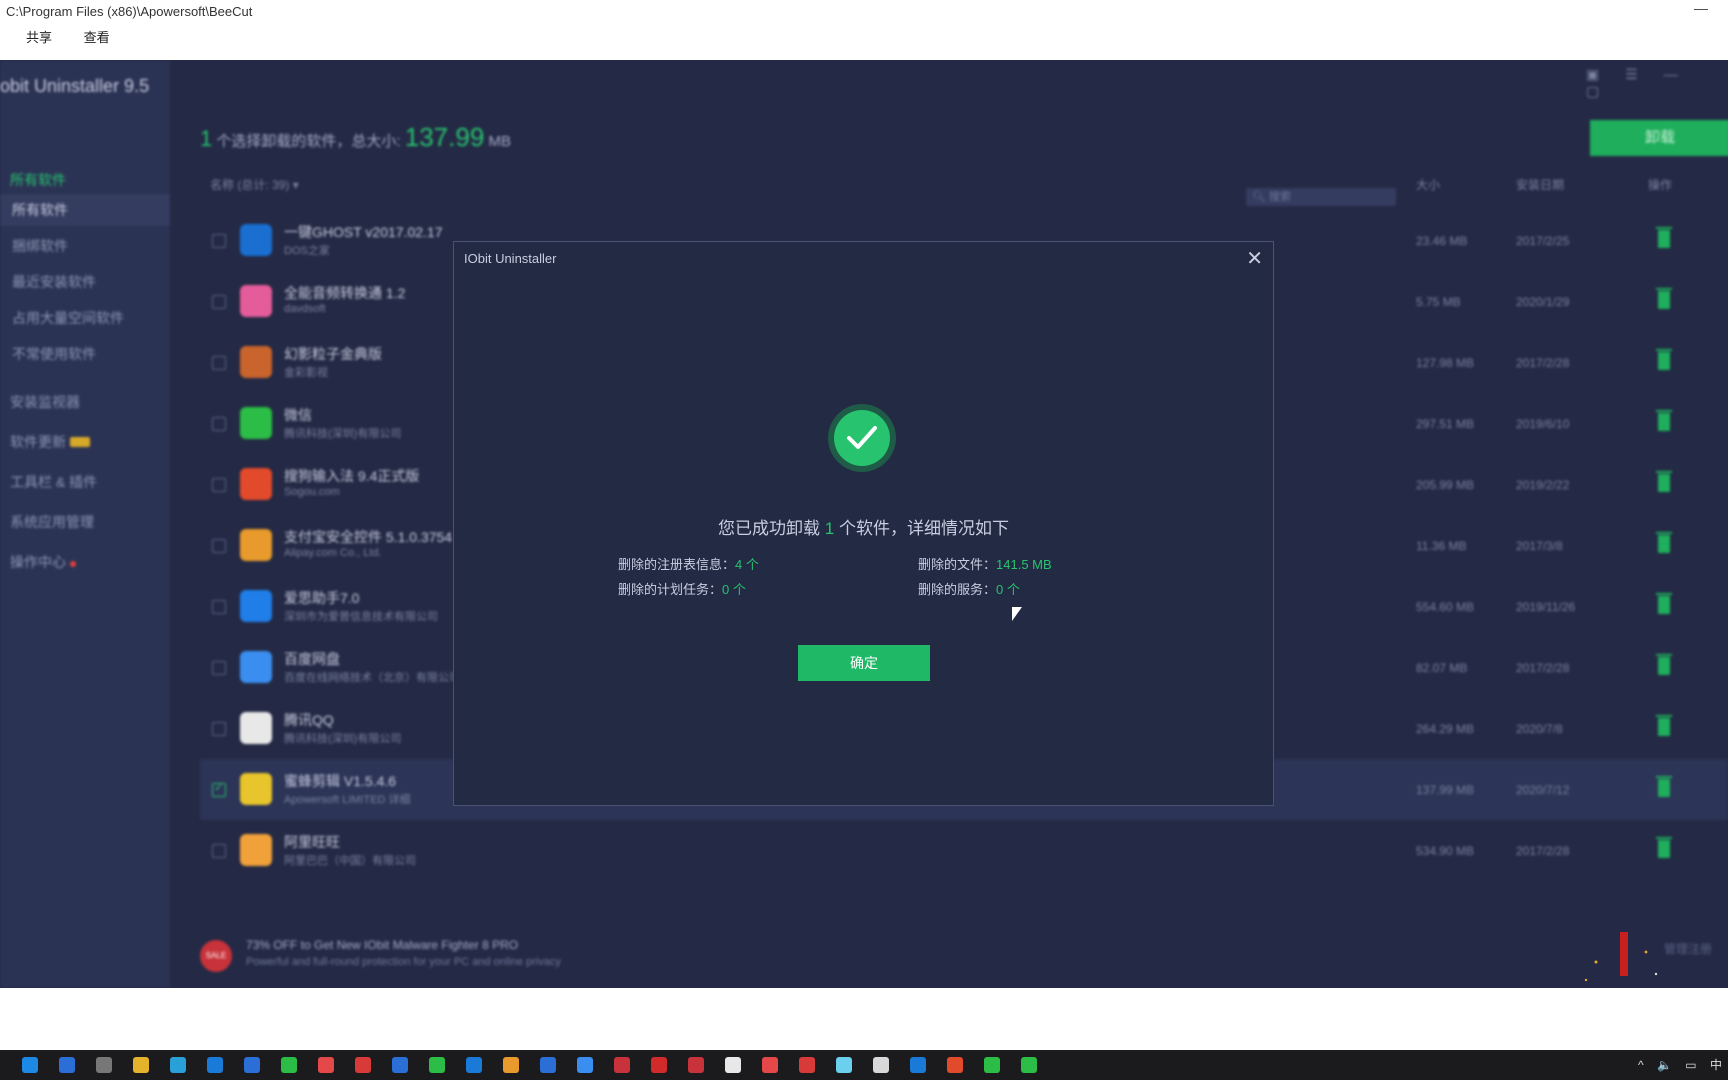 This screenshot has width=1728, height=1080. What do you see at coordinates (734, 589) in the screenshot?
I see `tasks-value: 0 个` at bounding box center [734, 589].